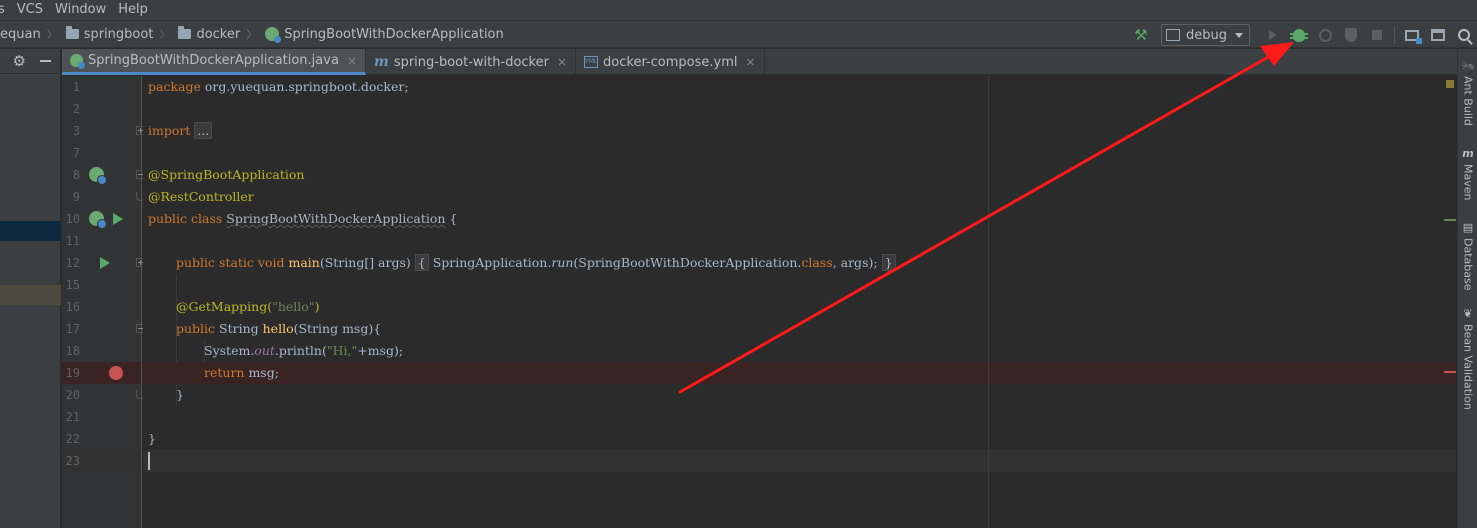 This screenshot has width=1477, height=528. I want to click on stop-icon, so click(1377, 35).